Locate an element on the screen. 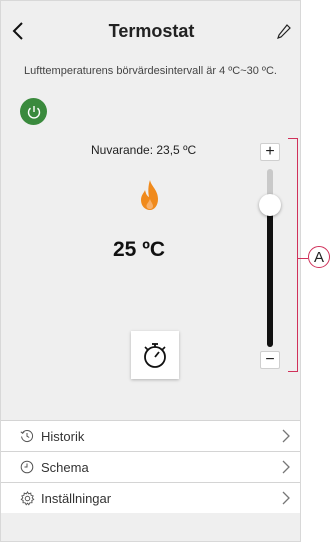 The width and height of the screenshot is (335, 542). decrease-button: − is located at coordinates (270, 360).